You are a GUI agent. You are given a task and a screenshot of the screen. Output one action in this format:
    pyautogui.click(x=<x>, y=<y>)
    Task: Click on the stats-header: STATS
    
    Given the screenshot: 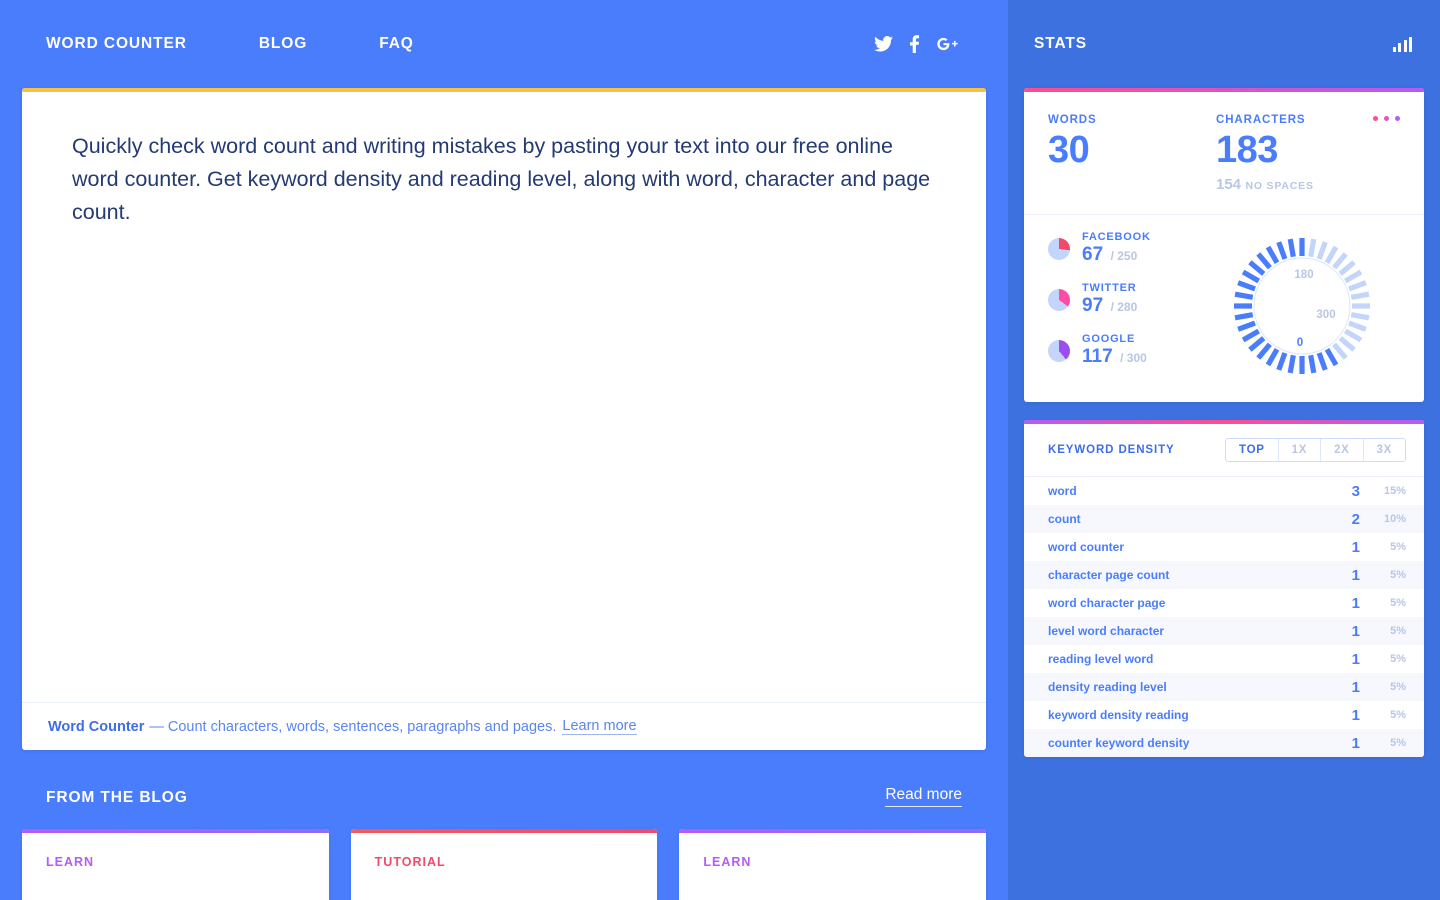 What is the action you would take?
    pyautogui.click(x=1224, y=44)
    